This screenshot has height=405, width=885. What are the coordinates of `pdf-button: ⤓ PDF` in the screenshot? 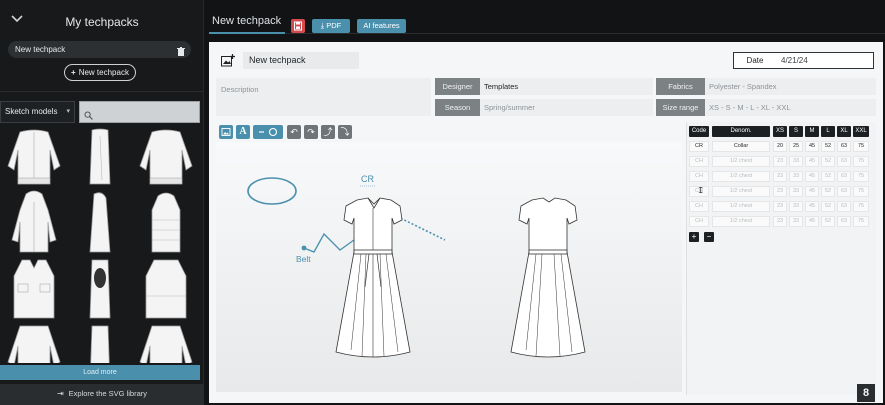 It's located at (331, 26).